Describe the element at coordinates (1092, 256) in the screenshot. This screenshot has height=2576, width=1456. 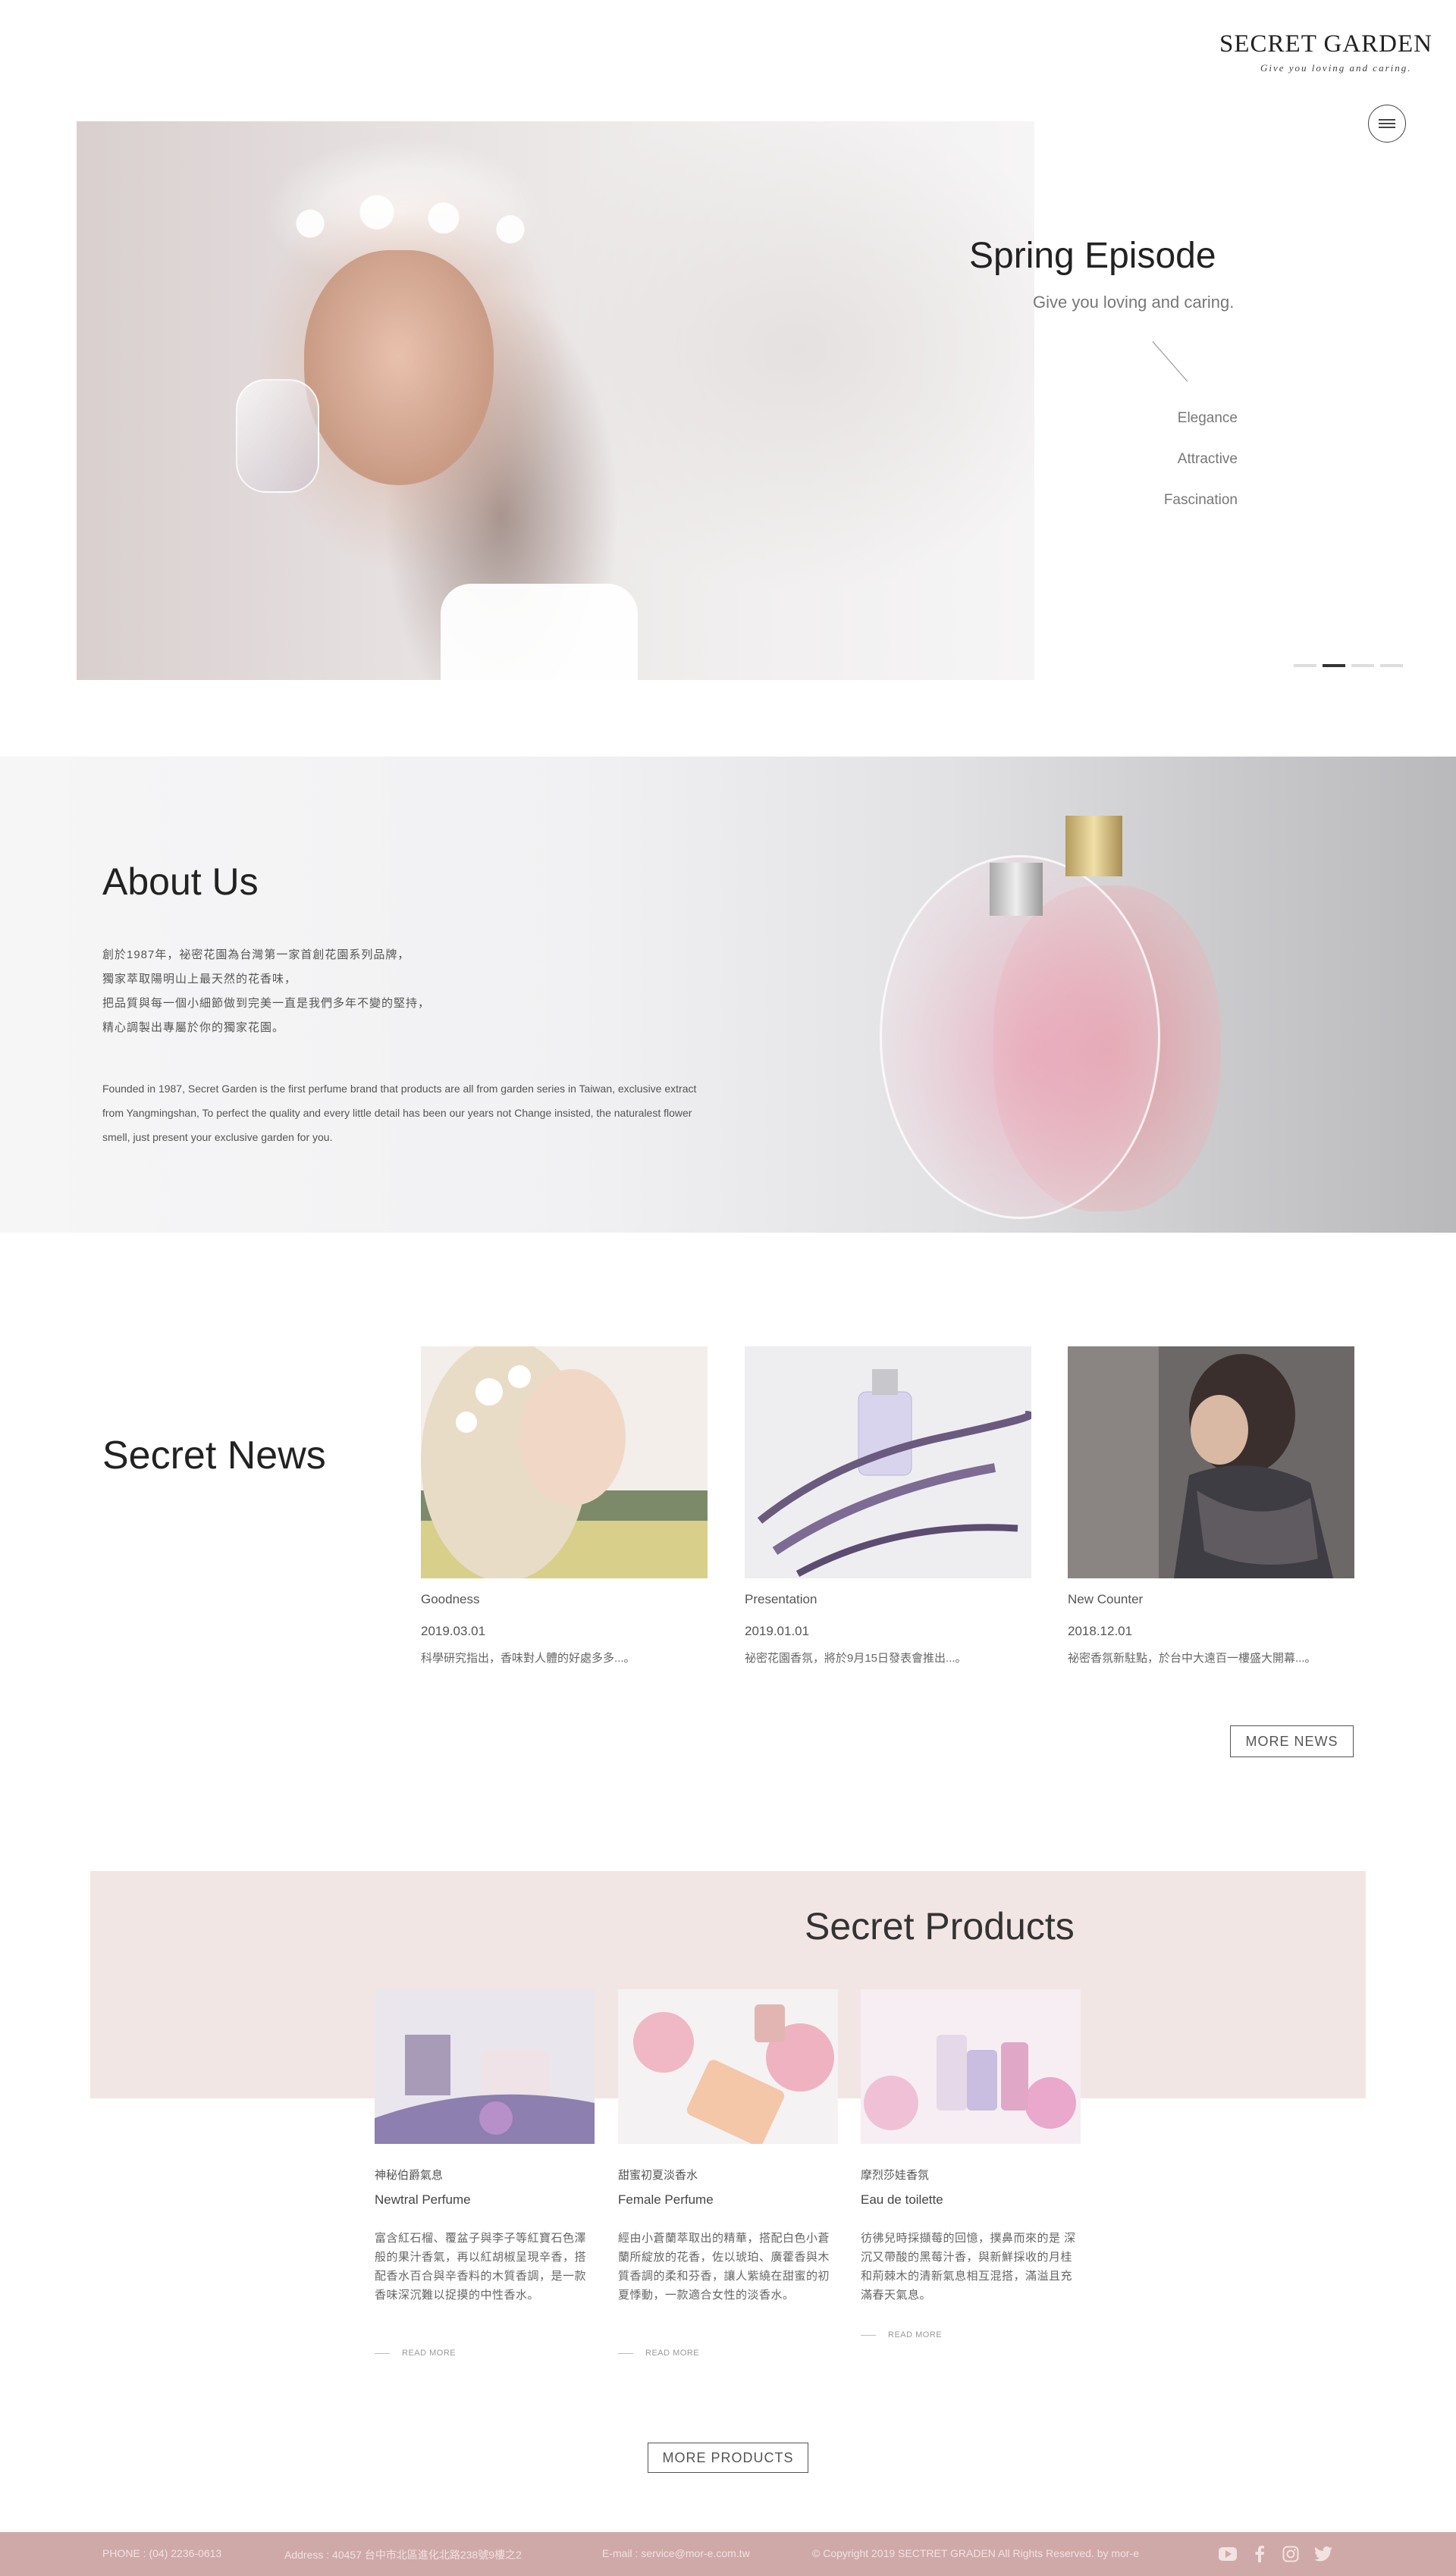
I see `hero-title: Spring Episode` at that location.